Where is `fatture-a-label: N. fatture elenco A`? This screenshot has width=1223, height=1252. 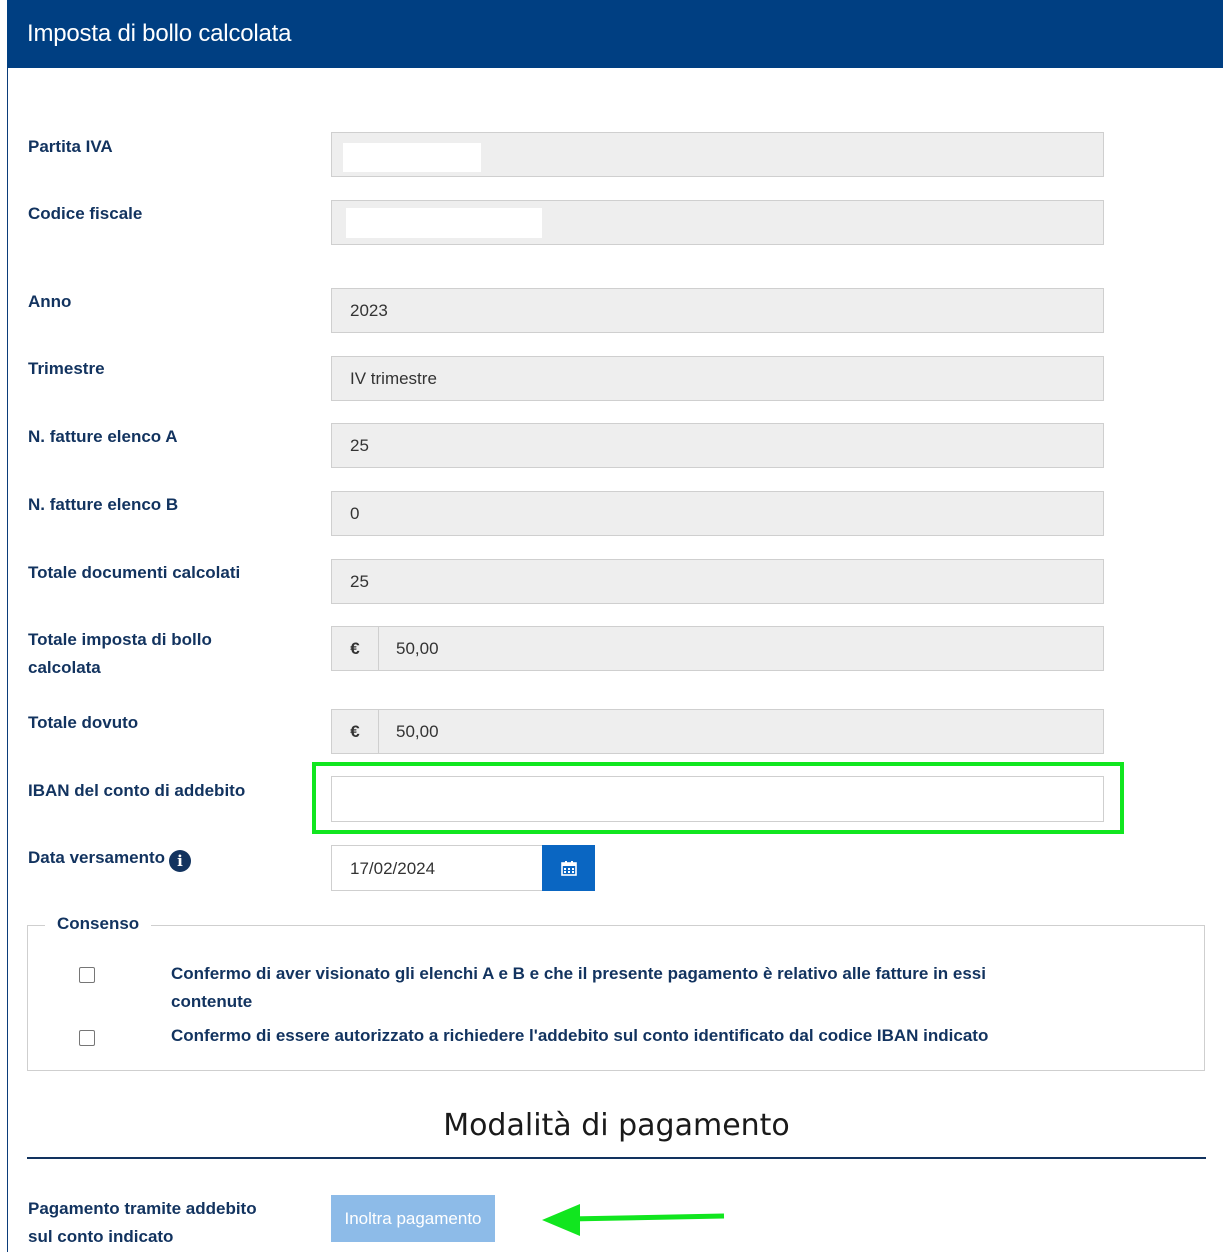 fatture-a-label: N. fatture elenco A is located at coordinates (103, 436).